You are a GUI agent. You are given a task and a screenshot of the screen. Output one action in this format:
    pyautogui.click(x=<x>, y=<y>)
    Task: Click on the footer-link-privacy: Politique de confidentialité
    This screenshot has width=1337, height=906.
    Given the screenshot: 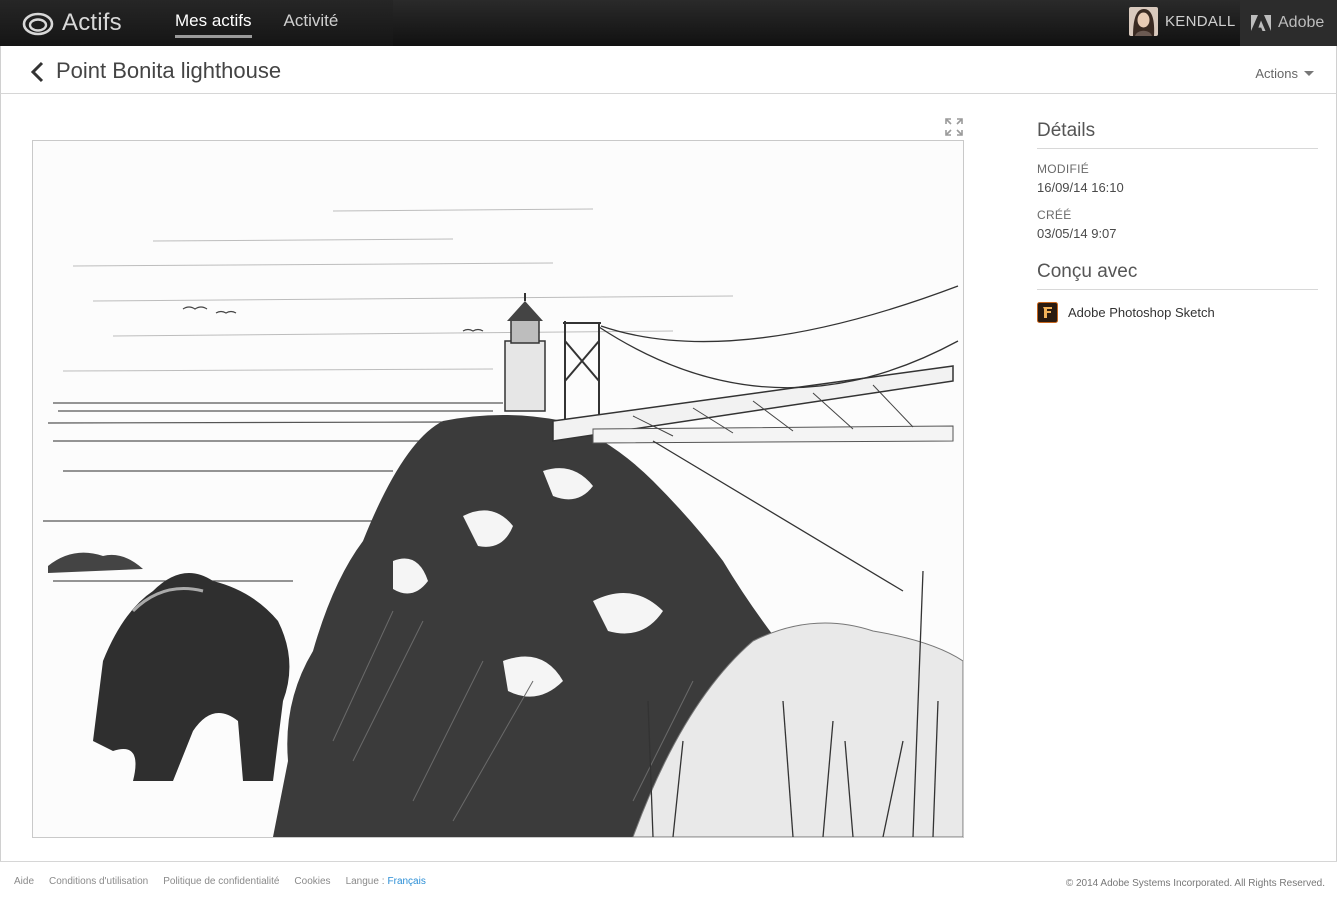 What is the action you would take?
    pyautogui.click(x=221, y=881)
    